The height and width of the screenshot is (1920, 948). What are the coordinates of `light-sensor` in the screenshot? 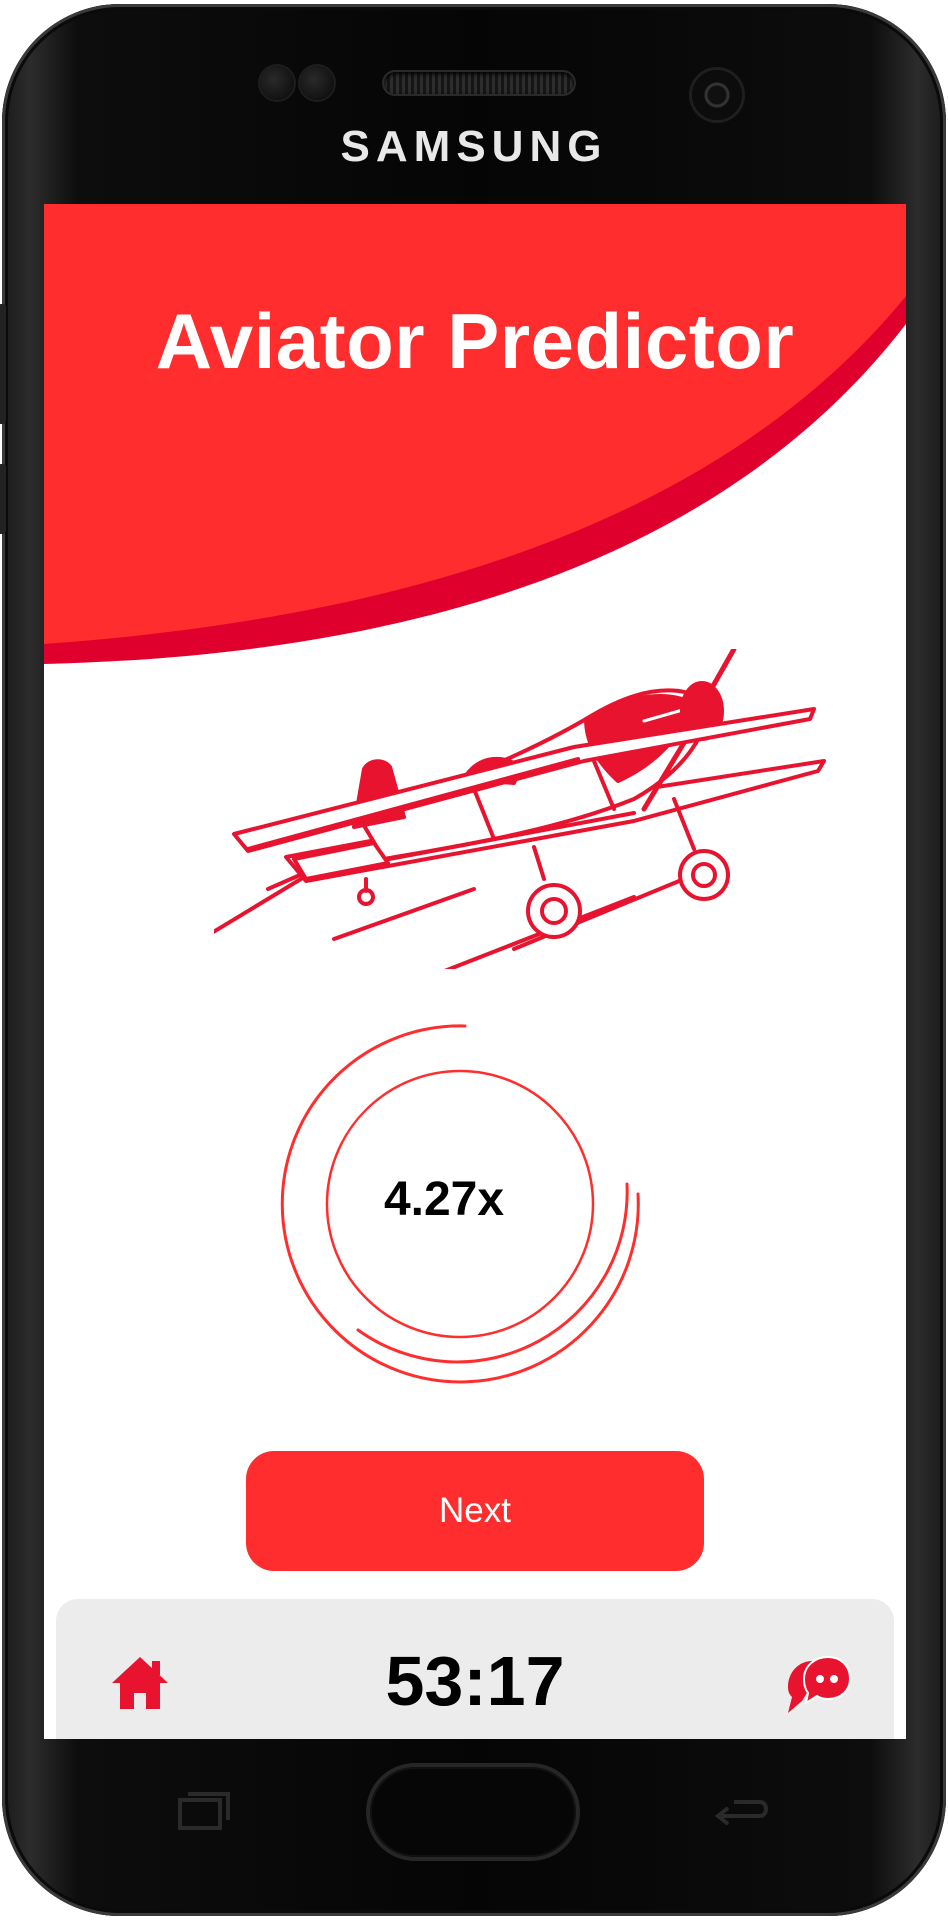 It's located at (317, 83).